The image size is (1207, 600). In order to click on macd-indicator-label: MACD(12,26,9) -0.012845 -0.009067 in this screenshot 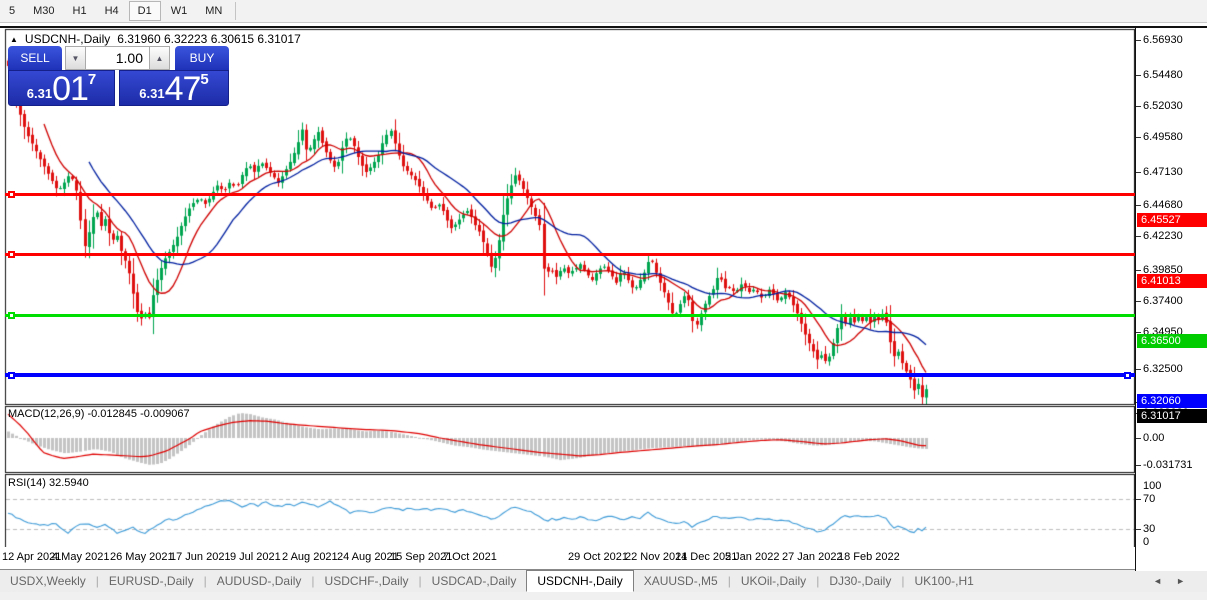, I will do `click(99, 414)`.